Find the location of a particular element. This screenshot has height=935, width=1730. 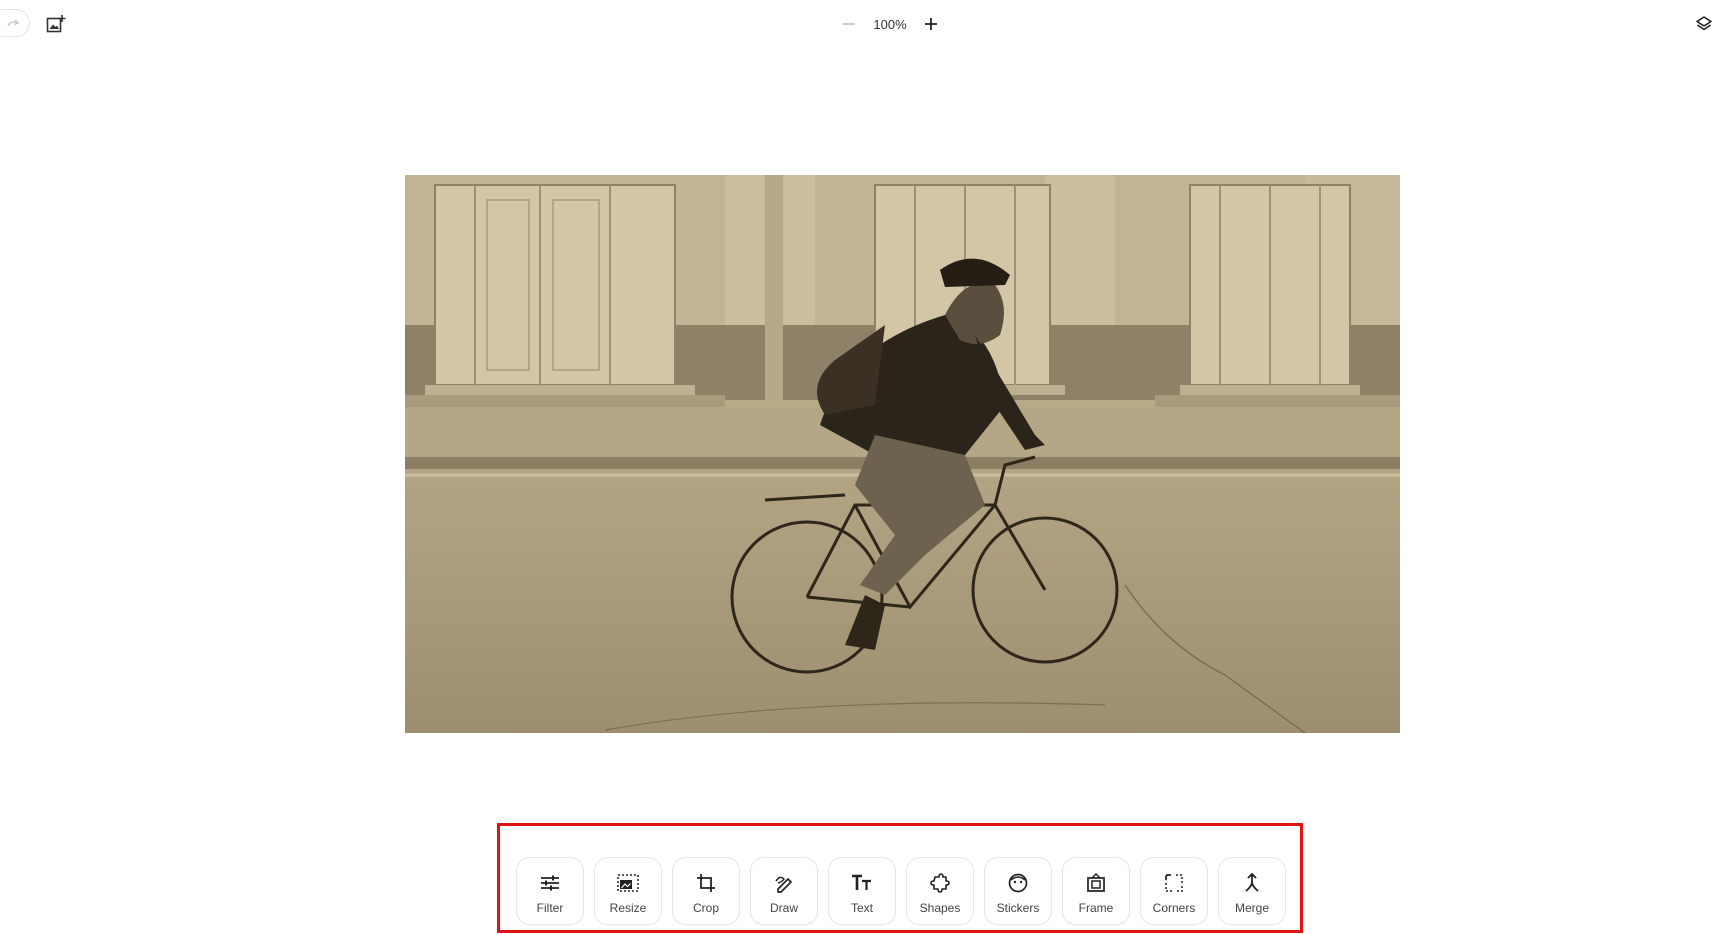

add-image-button is located at coordinates (56, 24).